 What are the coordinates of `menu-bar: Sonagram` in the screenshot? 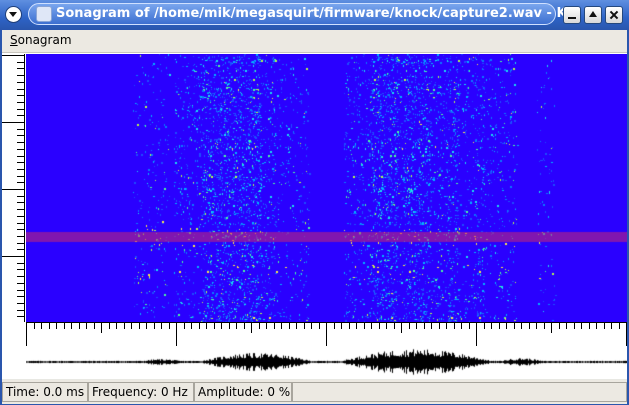 It's located at (314, 41).